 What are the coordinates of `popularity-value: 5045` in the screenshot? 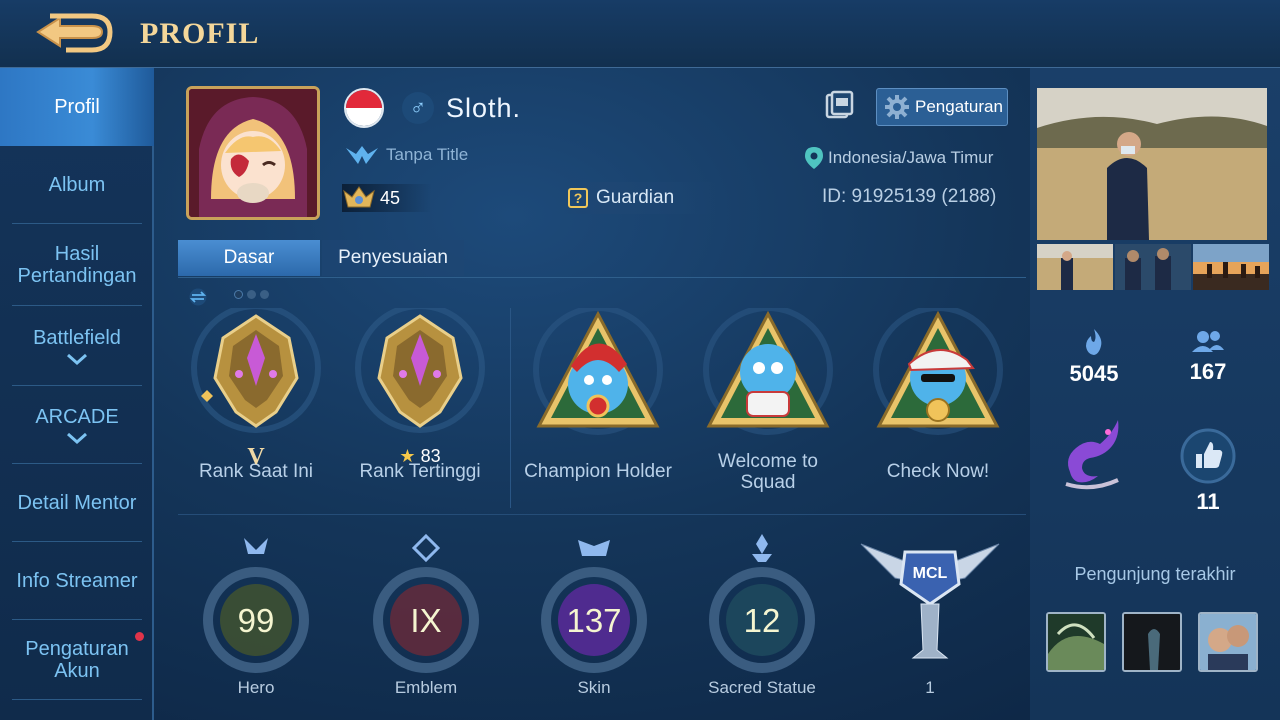 It's located at (1094, 373).